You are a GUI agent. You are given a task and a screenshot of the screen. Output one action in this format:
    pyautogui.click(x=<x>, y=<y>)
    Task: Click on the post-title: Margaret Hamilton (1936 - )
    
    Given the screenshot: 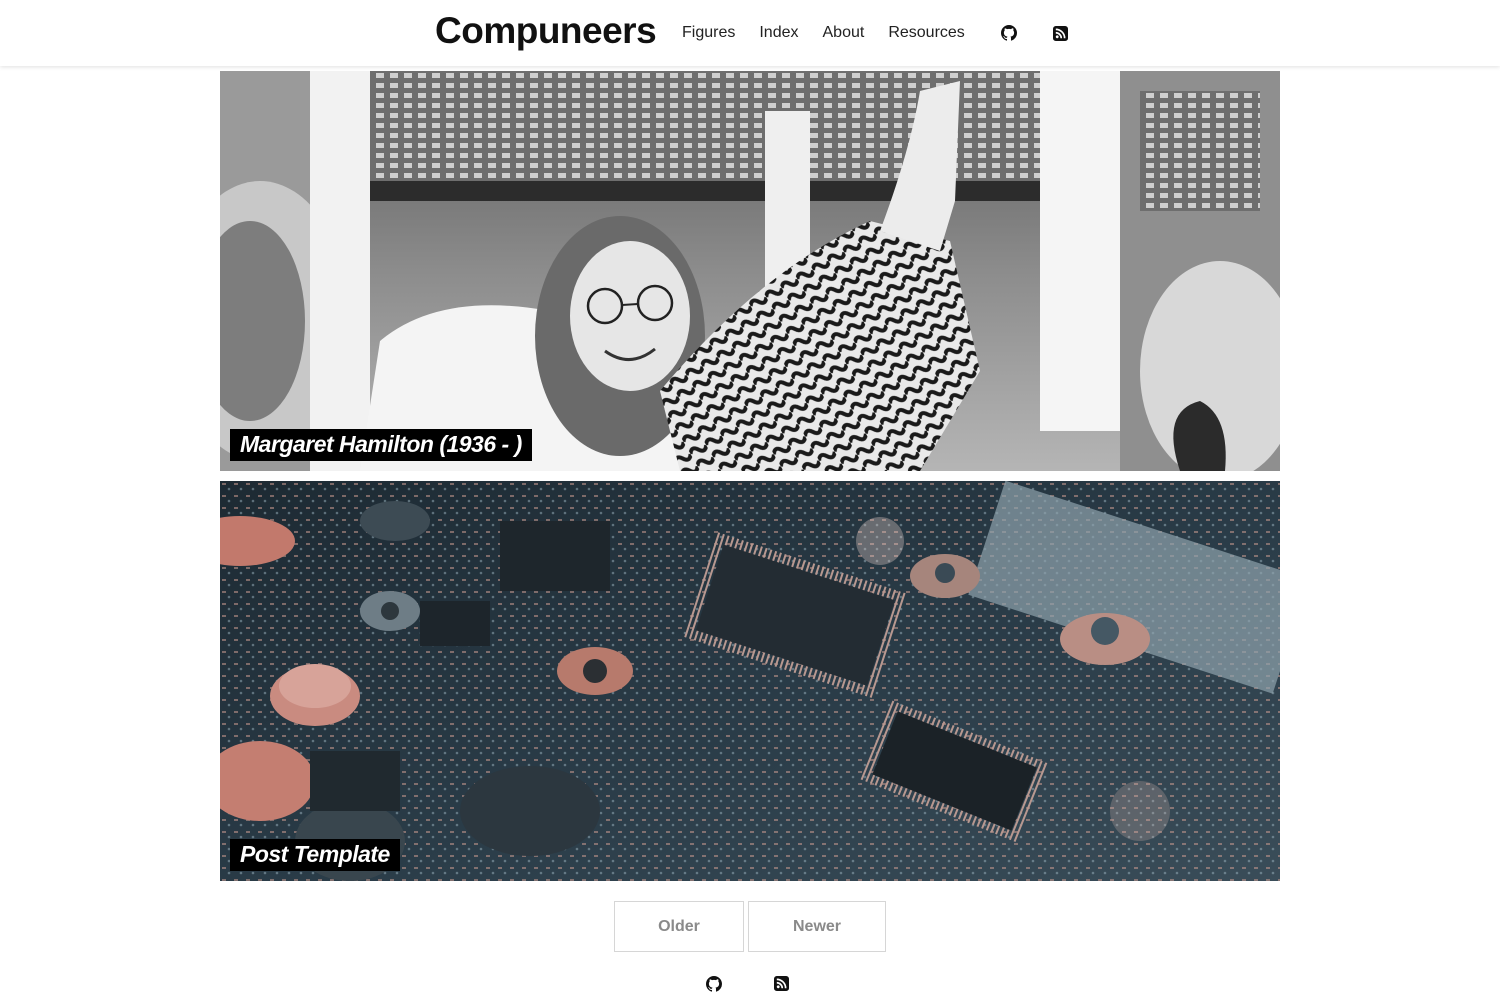 What is the action you would take?
    pyautogui.click(x=381, y=445)
    